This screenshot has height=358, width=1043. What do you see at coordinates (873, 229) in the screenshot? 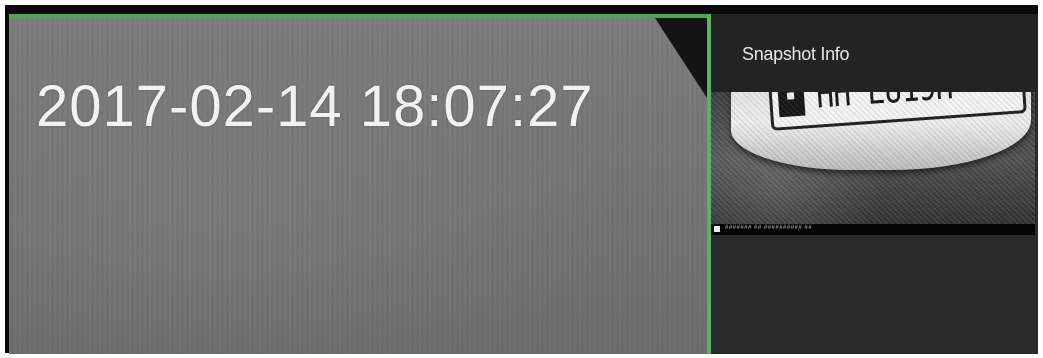
I see `snapshot-caption-bar: ####### ## ########## ##` at bounding box center [873, 229].